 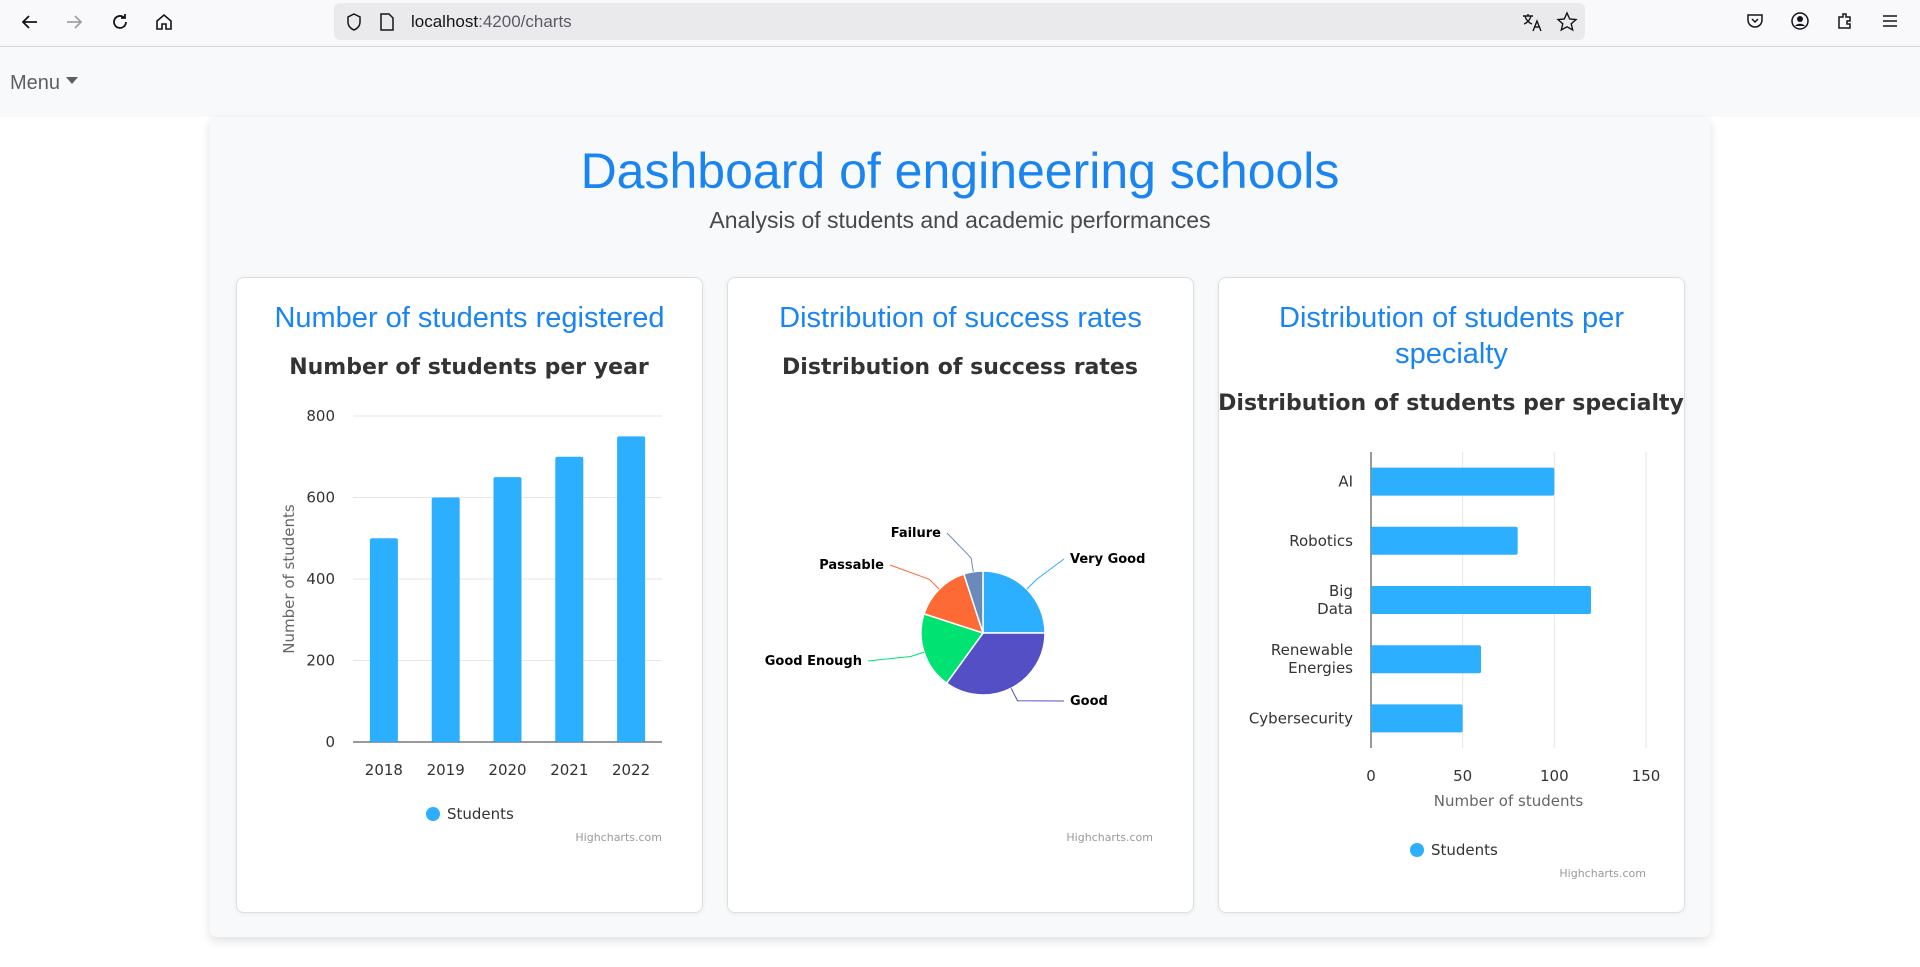 I want to click on shield-icon, so click(x=354, y=22).